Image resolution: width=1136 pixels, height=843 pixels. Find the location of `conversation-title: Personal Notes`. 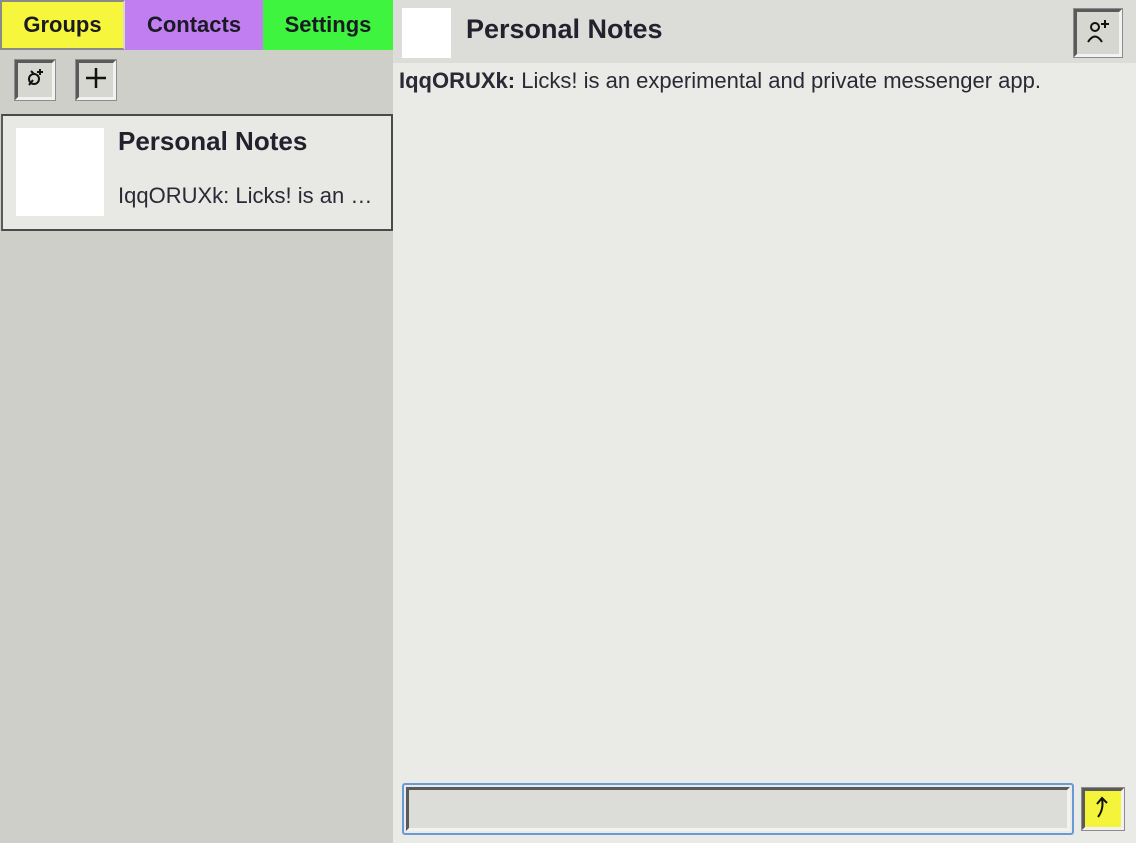

conversation-title: Personal Notes is located at coordinates (564, 29).